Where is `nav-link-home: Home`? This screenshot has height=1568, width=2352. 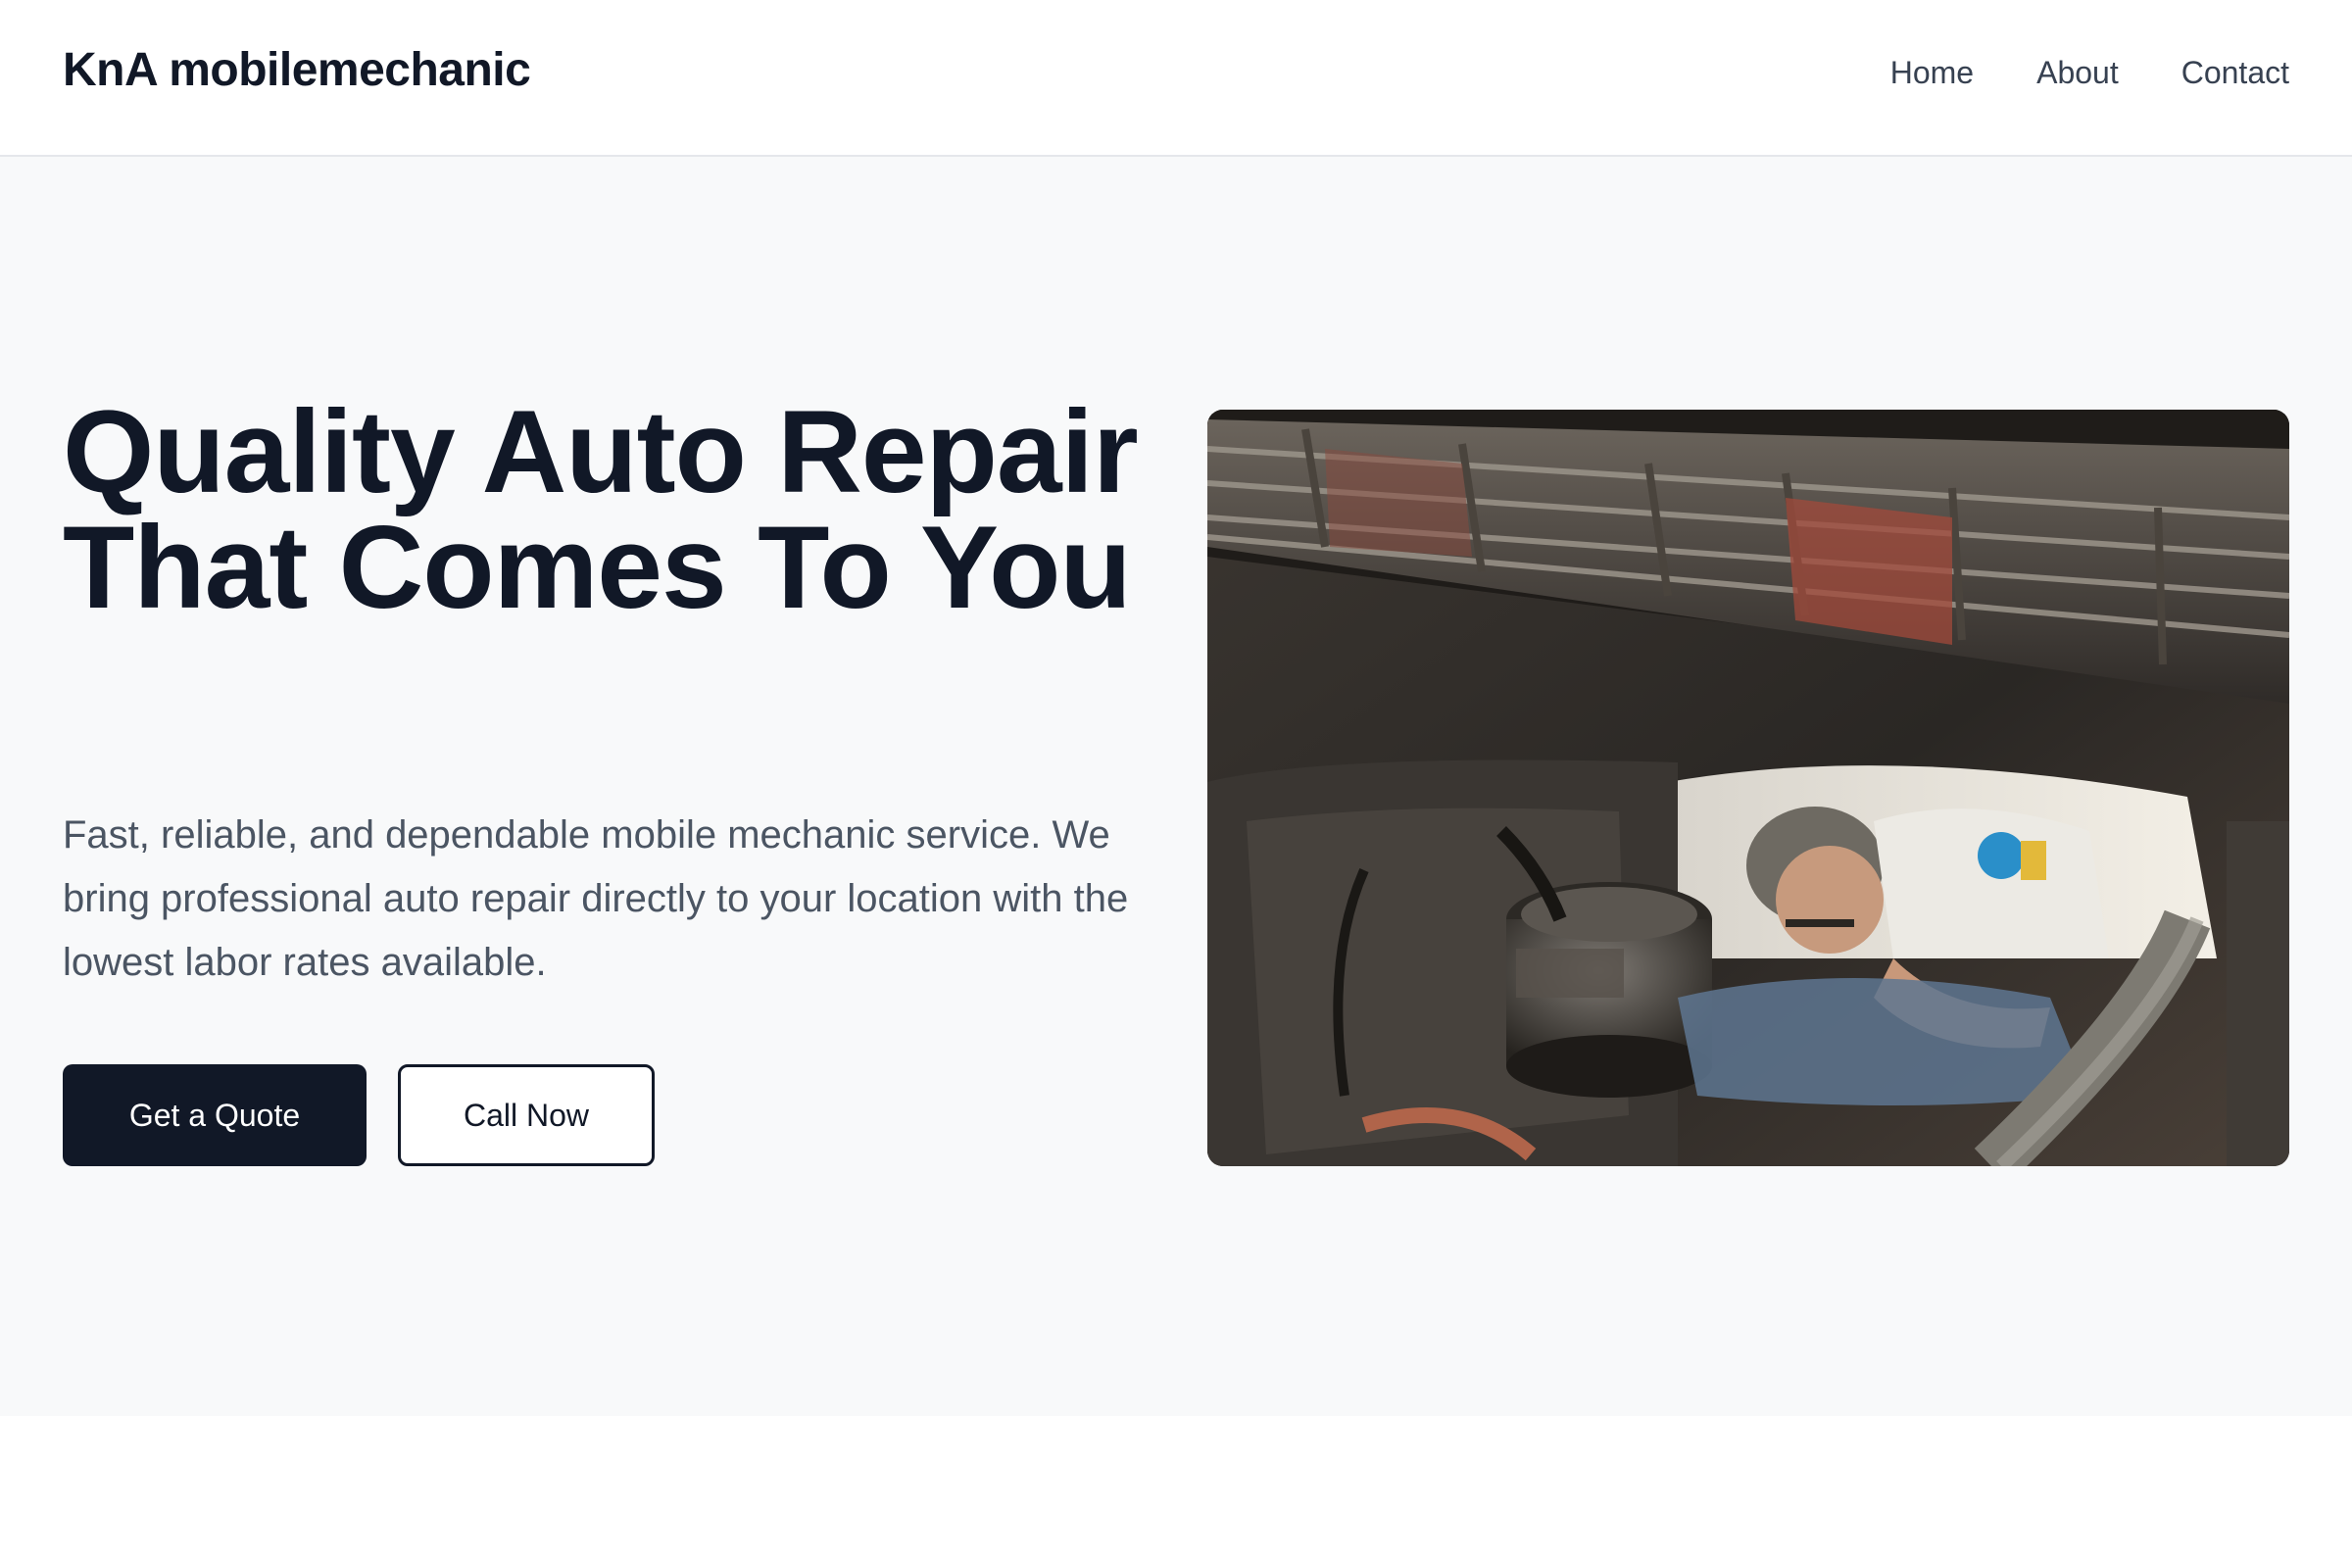
nav-link-home: Home is located at coordinates (1932, 73).